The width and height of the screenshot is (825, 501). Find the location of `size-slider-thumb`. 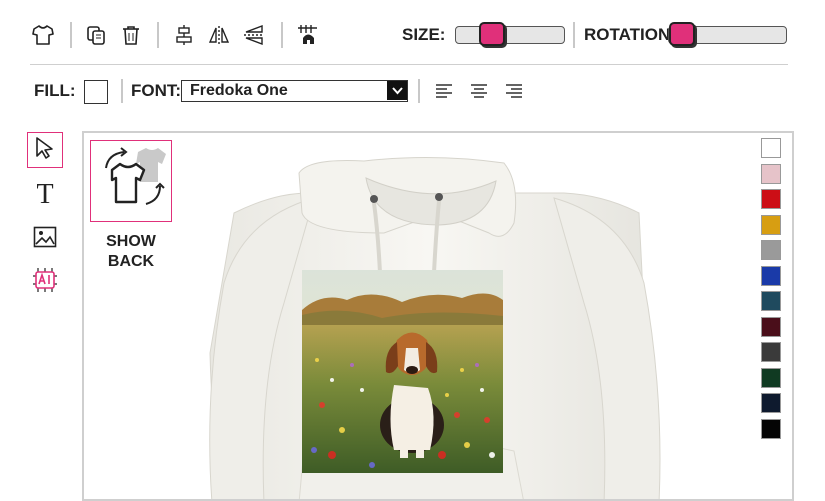

size-slider-thumb is located at coordinates (491, 34).